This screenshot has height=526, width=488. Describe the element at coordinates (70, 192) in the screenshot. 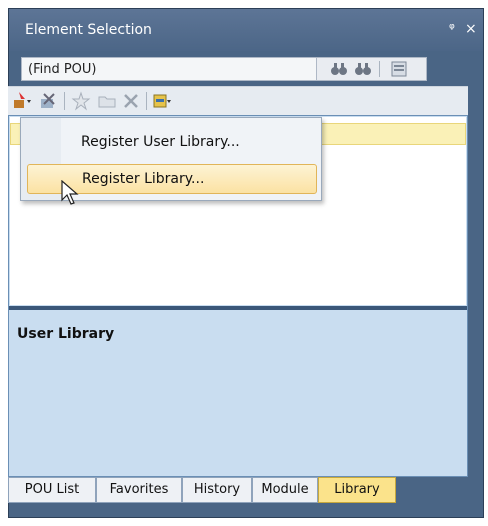

I see `mouse-cursor-icon` at that location.